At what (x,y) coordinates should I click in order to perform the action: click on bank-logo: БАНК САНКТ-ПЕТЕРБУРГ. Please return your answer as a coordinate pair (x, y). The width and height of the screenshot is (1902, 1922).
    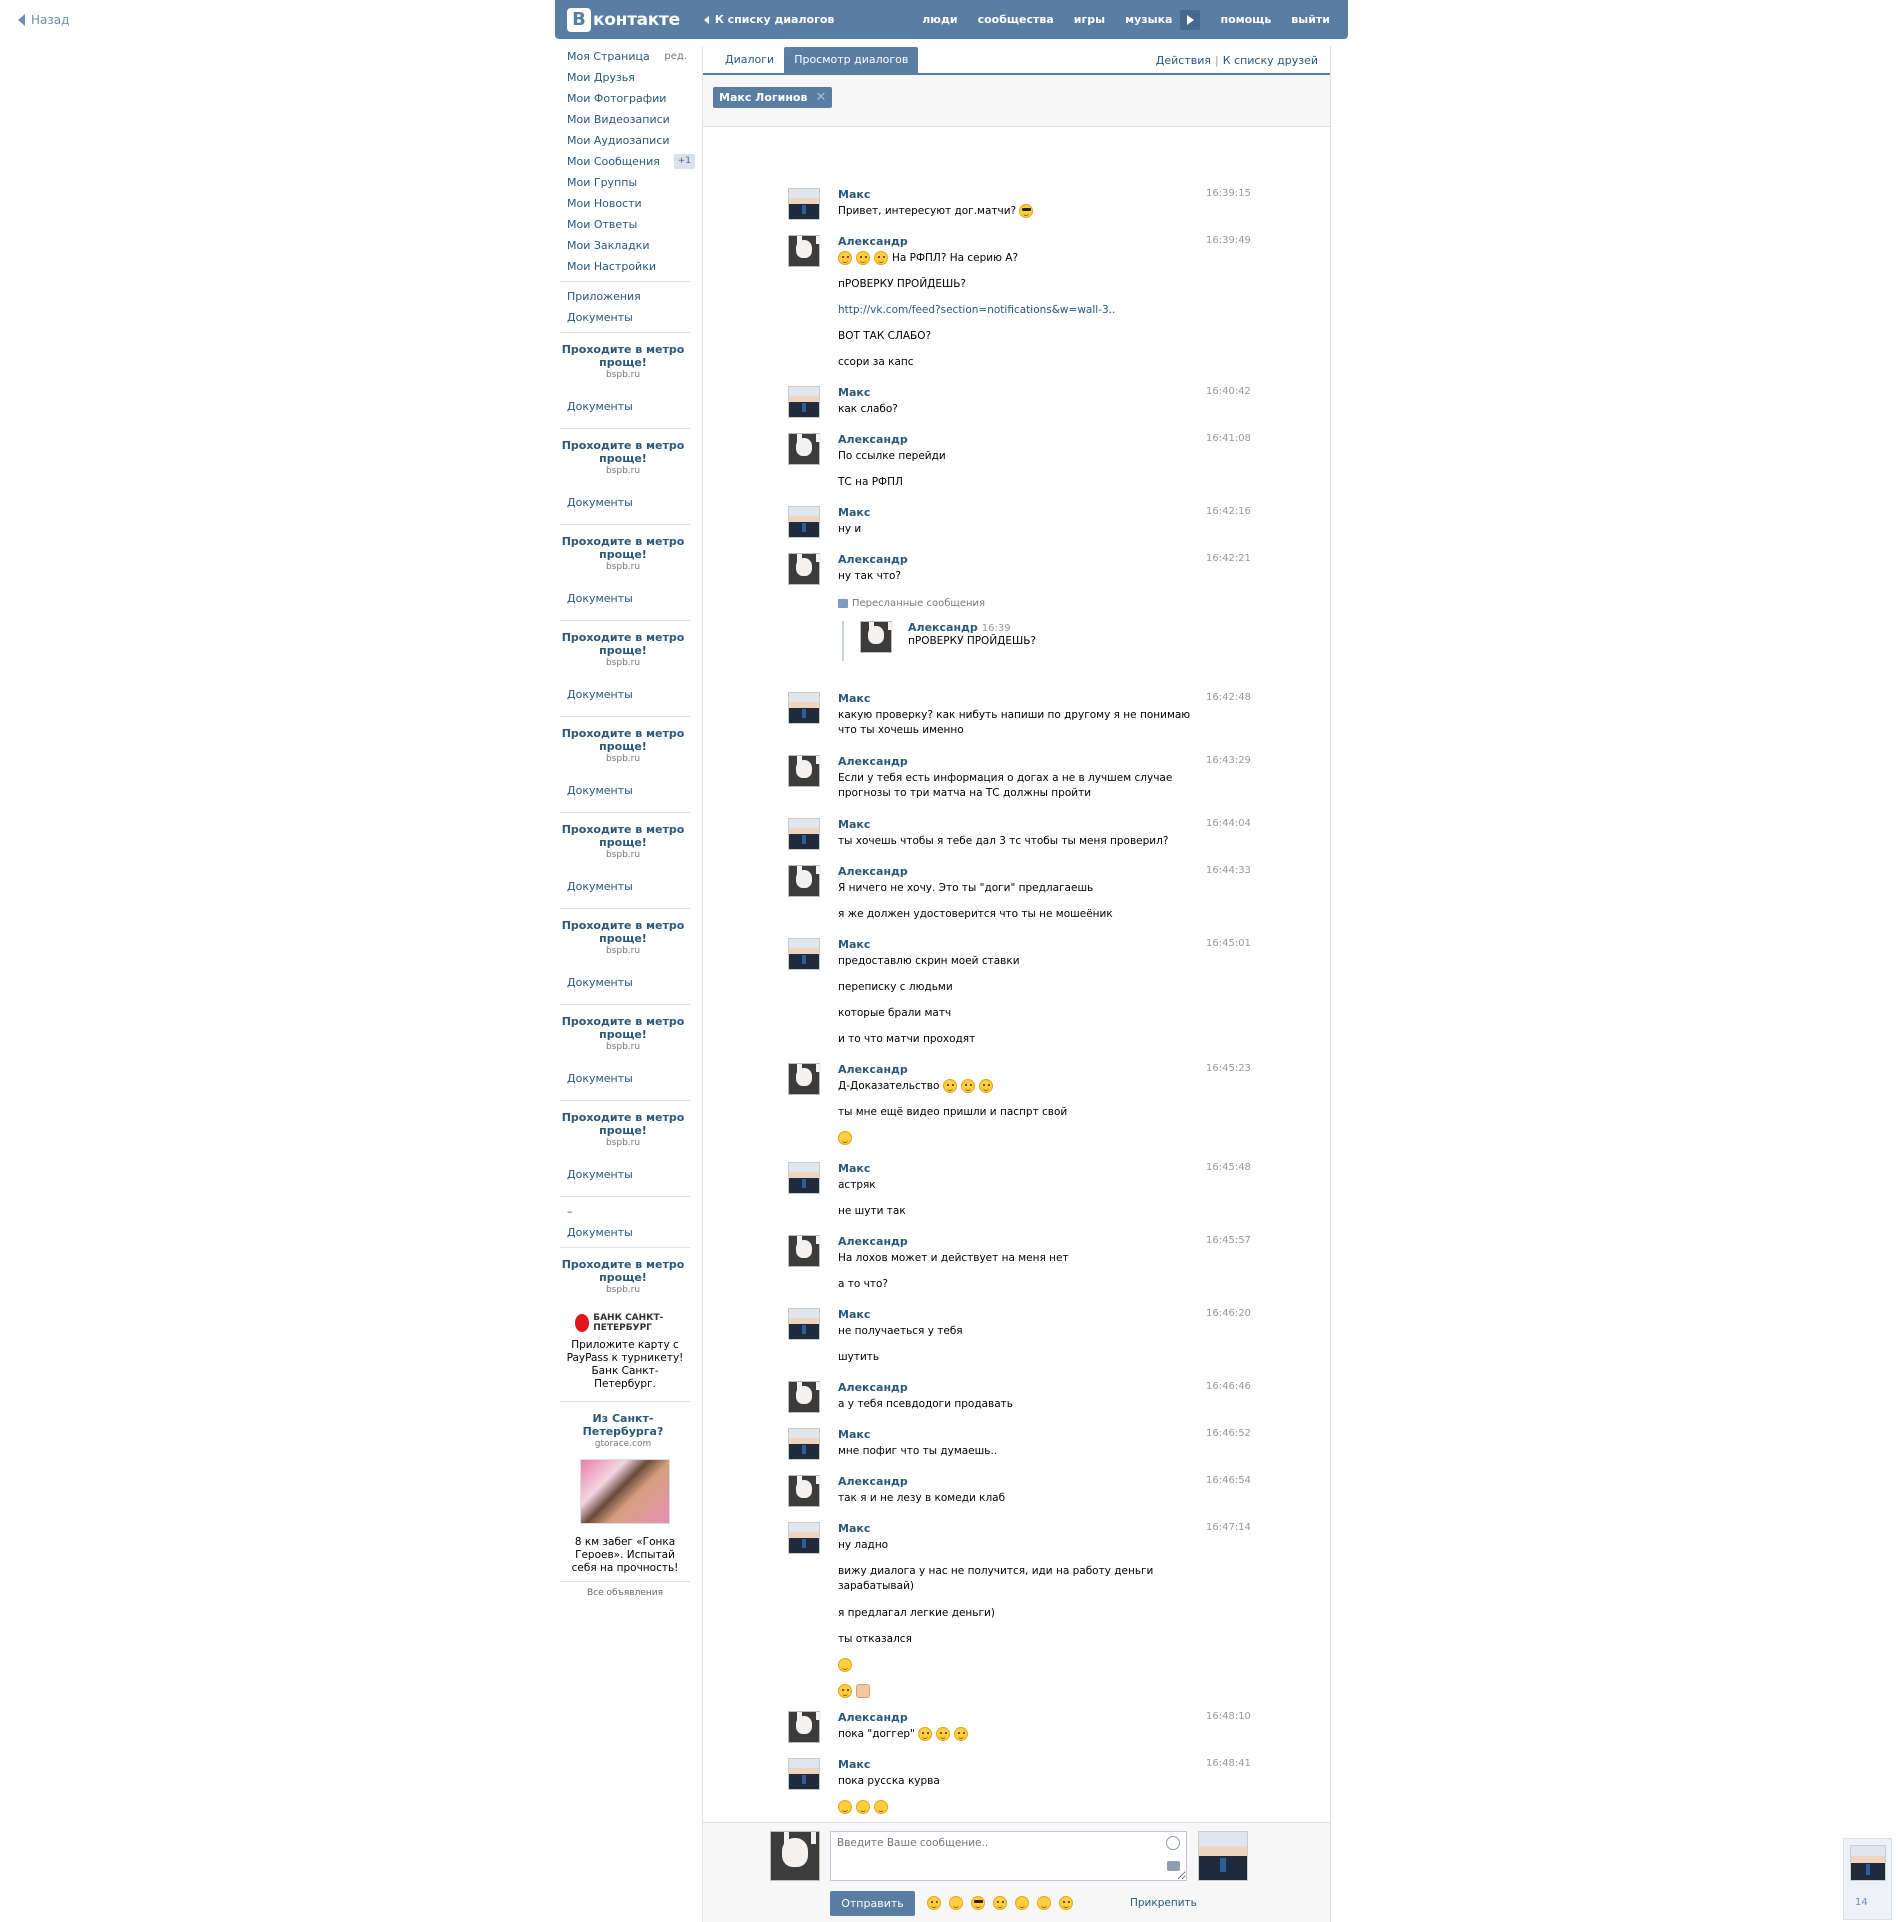
    Looking at the image, I should click on (625, 1316).